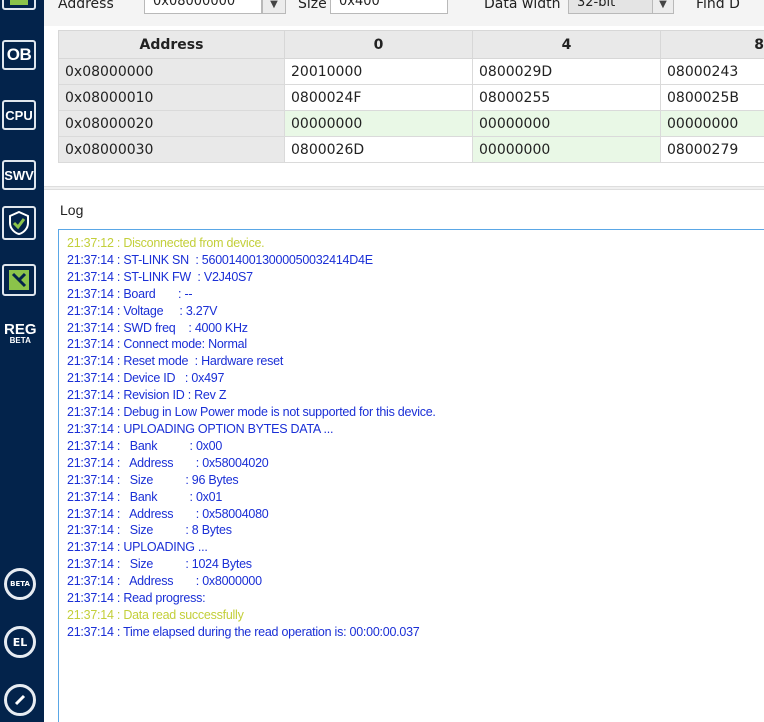 Image resolution: width=764 pixels, height=722 pixels. I want to click on data-width-dropdown-arrow: ▼, so click(663, 7).